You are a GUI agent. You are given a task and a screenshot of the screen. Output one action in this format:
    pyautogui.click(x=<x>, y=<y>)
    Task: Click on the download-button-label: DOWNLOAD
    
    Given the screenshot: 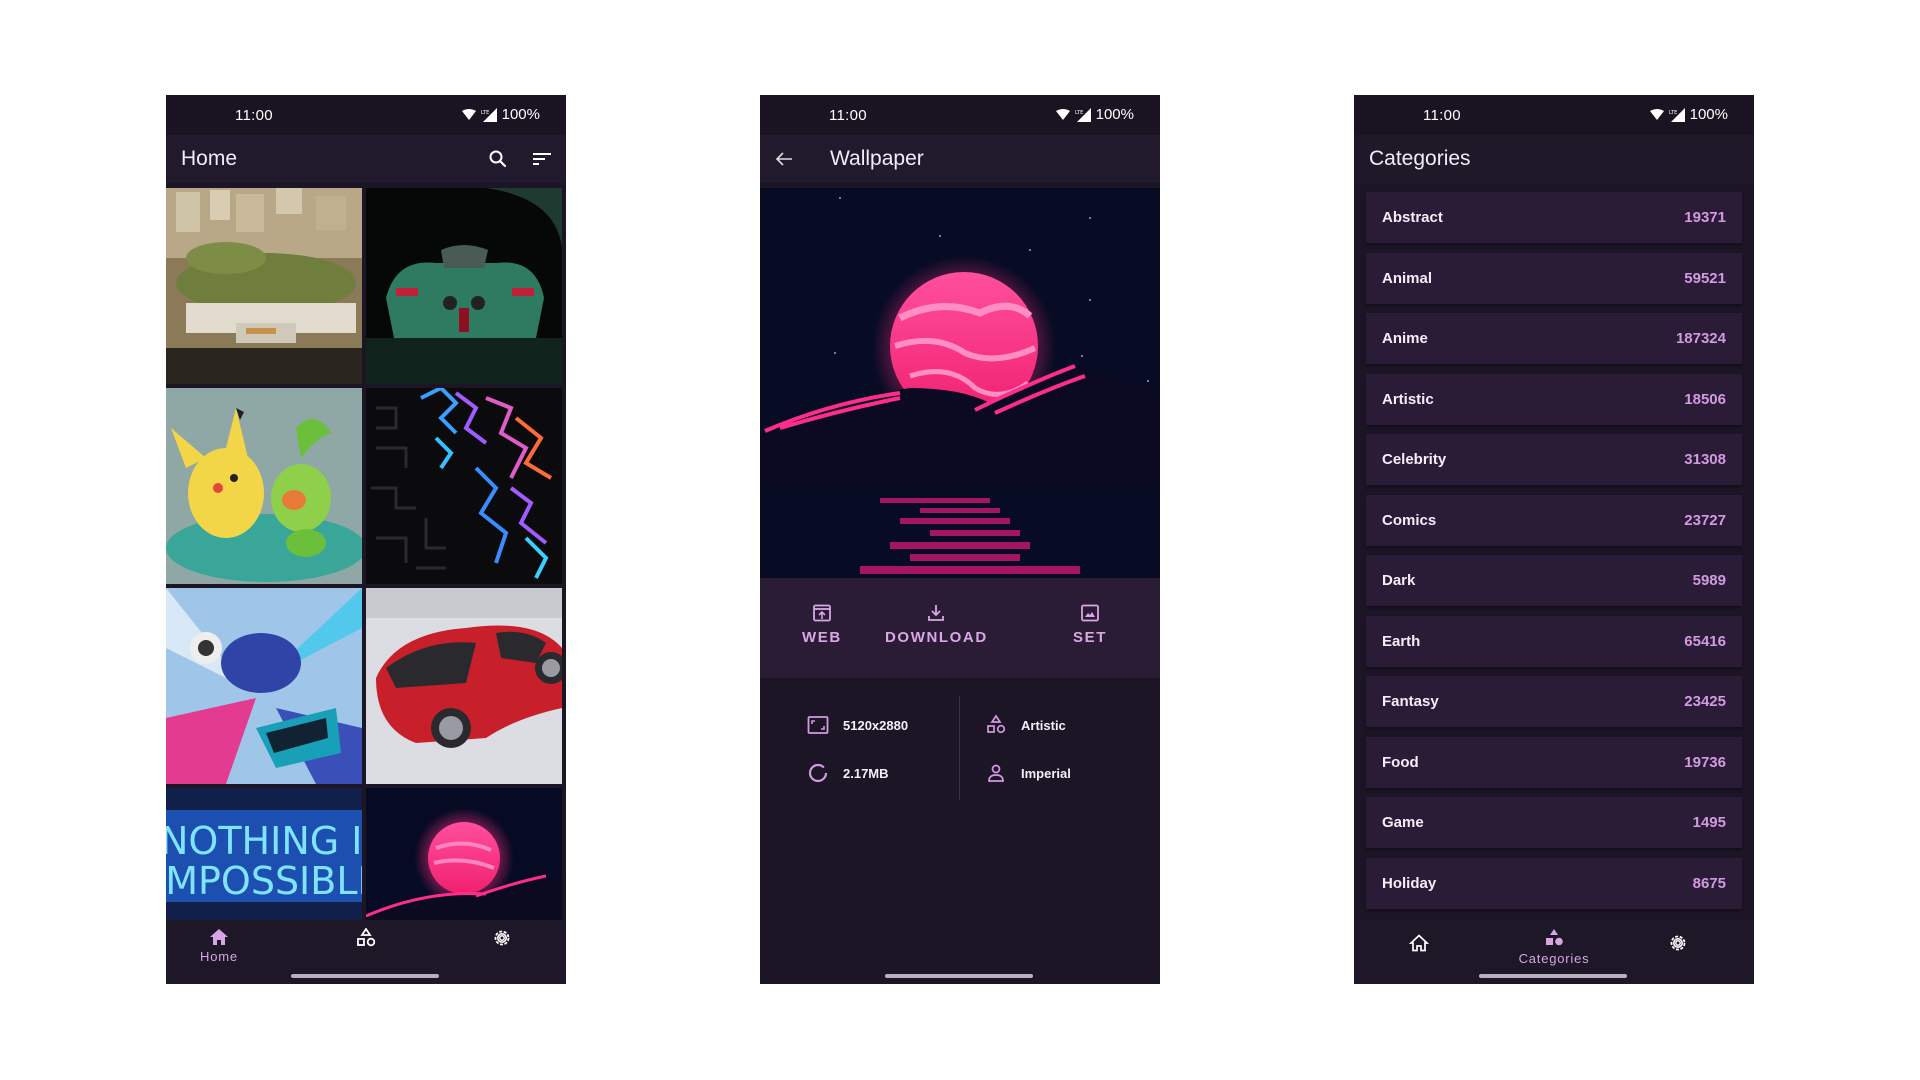 What is the action you would take?
    pyautogui.click(x=936, y=637)
    